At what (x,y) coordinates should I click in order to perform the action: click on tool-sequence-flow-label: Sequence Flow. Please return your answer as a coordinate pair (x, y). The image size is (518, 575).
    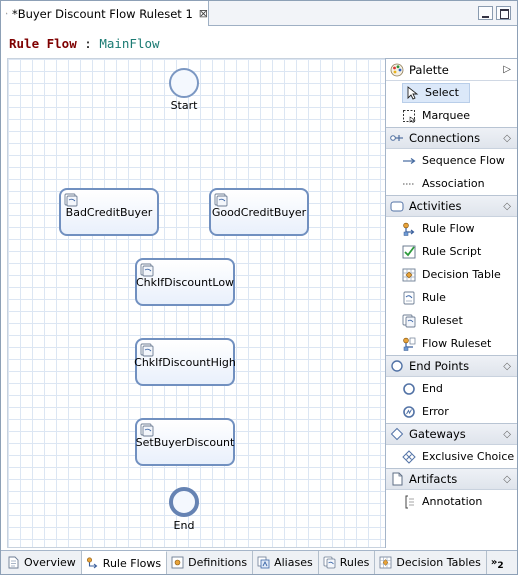
    Looking at the image, I should click on (463, 160).